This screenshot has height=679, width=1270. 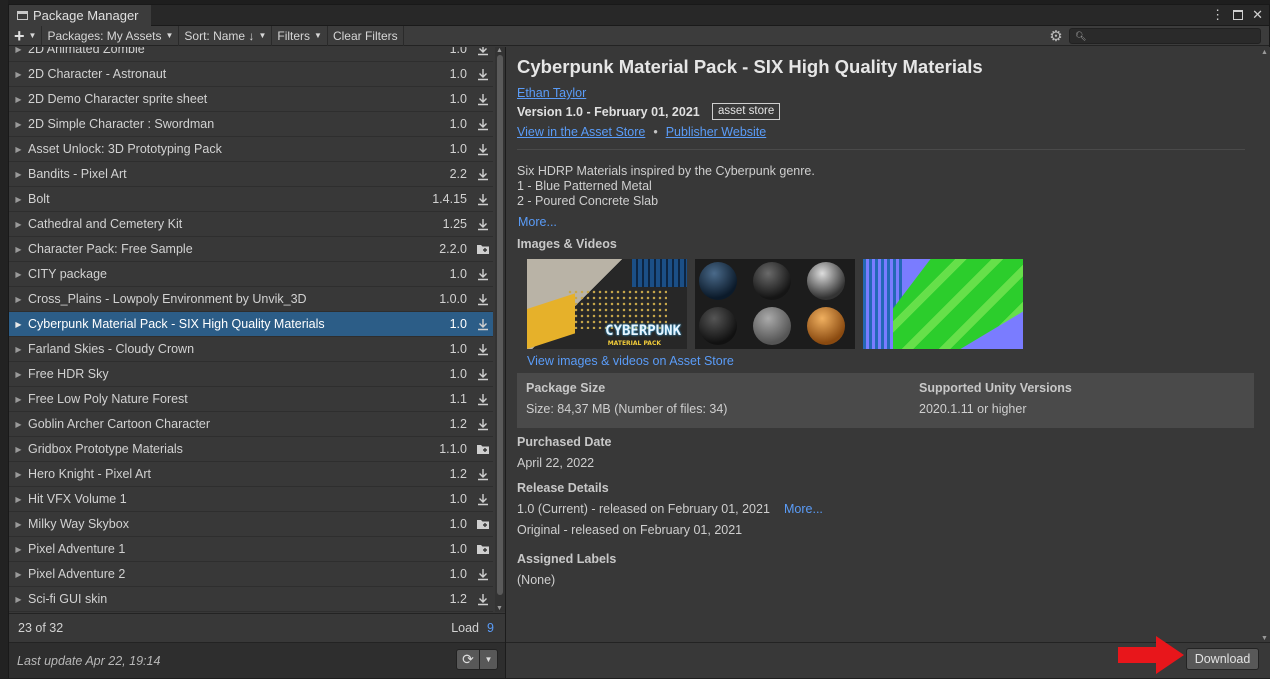 I want to click on filters-dropdown: Filters ▼, so click(x=300, y=35).